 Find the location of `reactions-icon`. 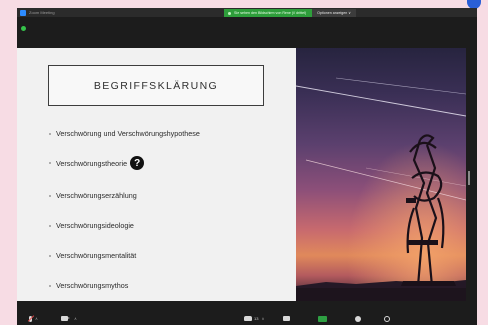

reactions-icon is located at coordinates (387, 318).